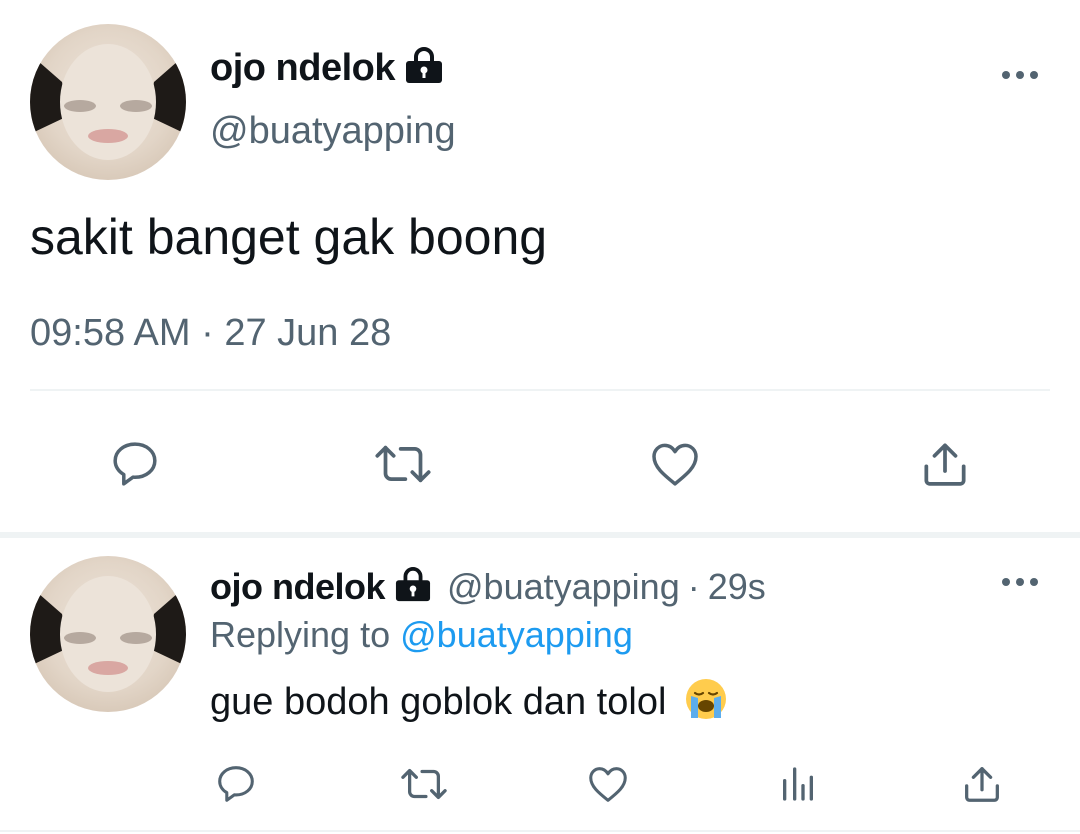  I want to click on share-button, so click(945, 464).